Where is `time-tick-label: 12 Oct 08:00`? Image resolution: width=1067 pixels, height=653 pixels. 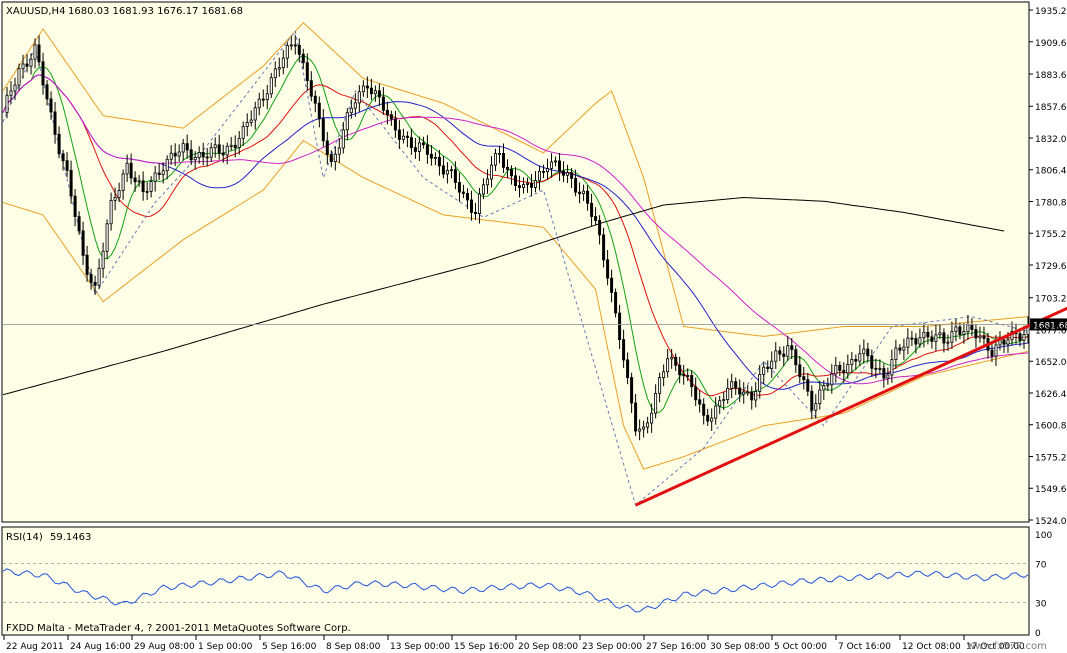 time-tick-label: 12 Oct 08:00 is located at coordinates (931, 647).